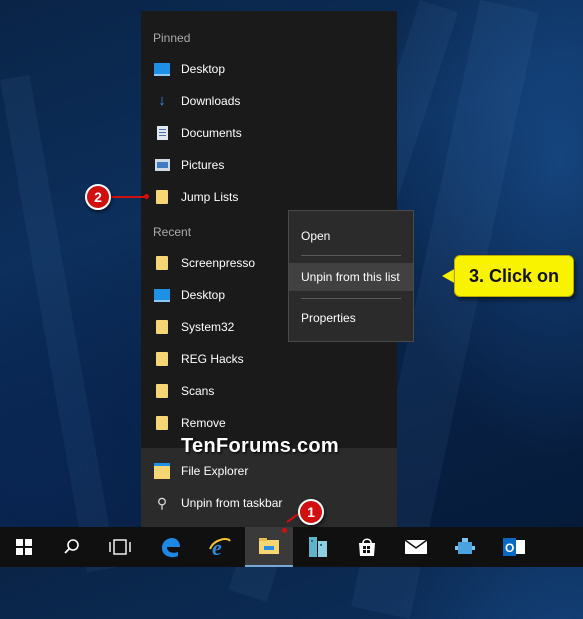 Image resolution: width=583 pixels, height=619 pixels. What do you see at coordinates (269, 471) in the screenshot?
I see `file-explorer-button: File Explorer` at bounding box center [269, 471].